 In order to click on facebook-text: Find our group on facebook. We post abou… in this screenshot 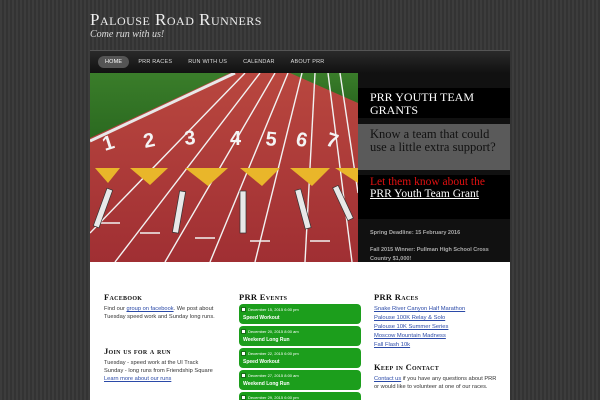, I will do `click(166, 313)`.